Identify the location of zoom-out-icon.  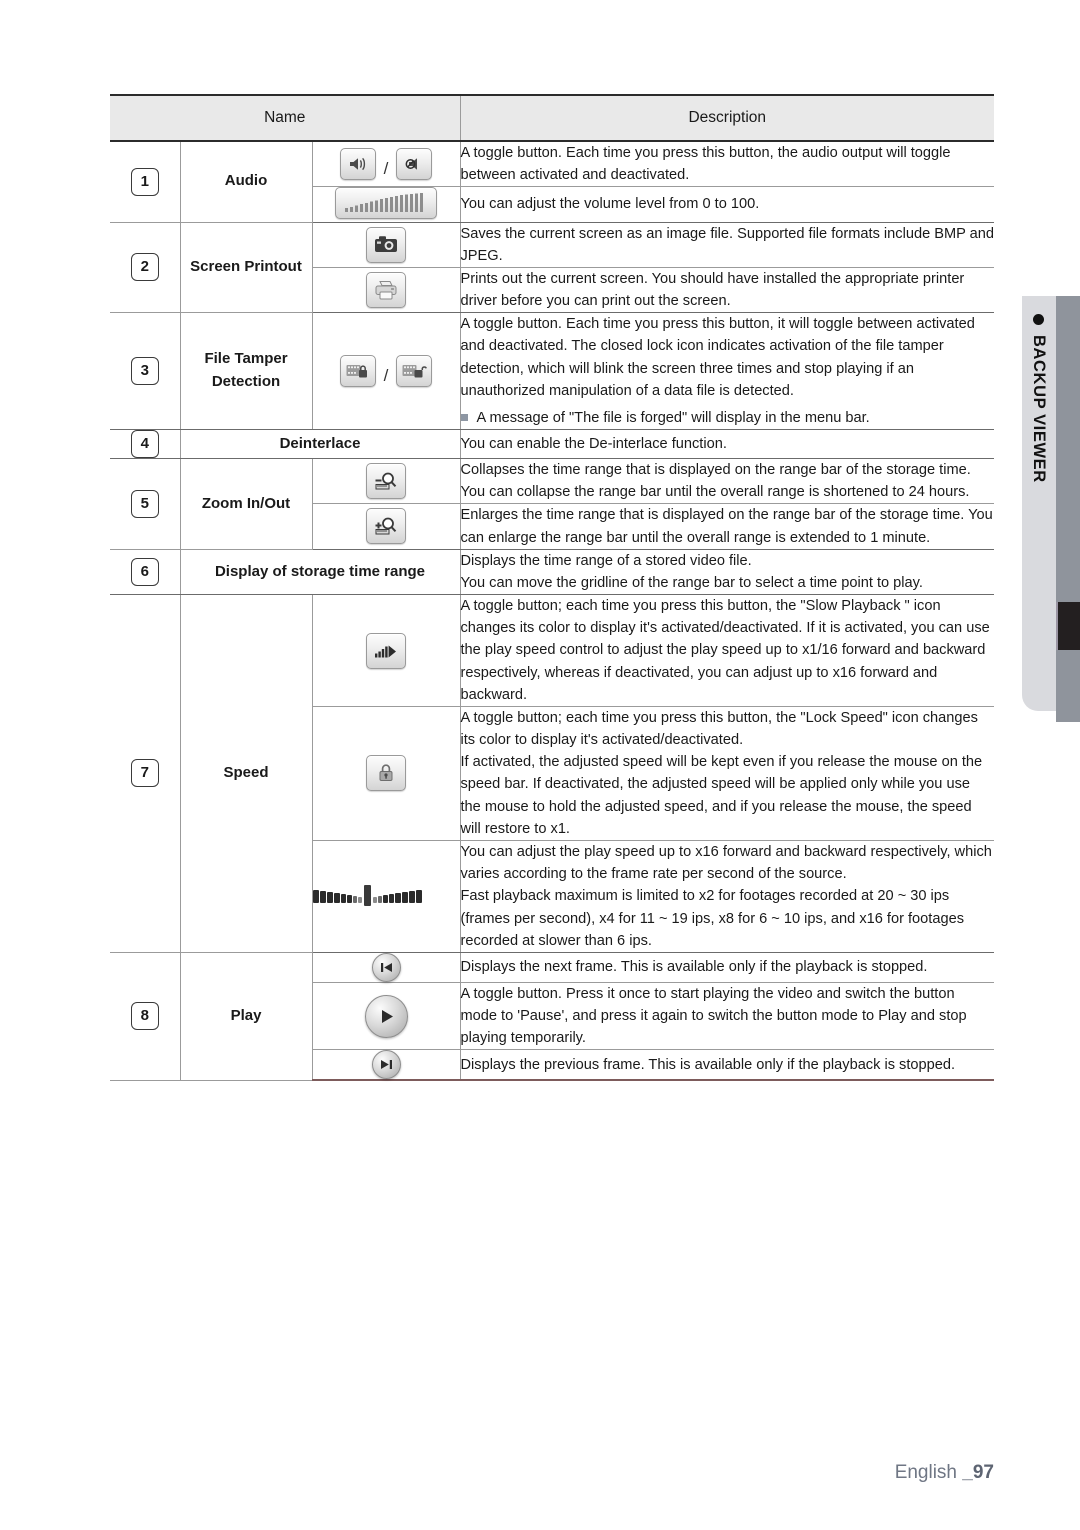
(386, 481).